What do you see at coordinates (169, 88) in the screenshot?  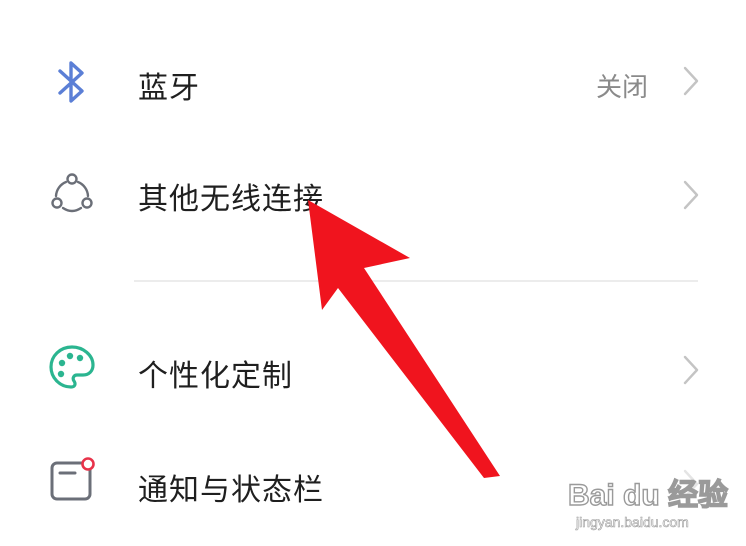 I see `settings-item-label: 蓝牙` at bounding box center [169, 88].